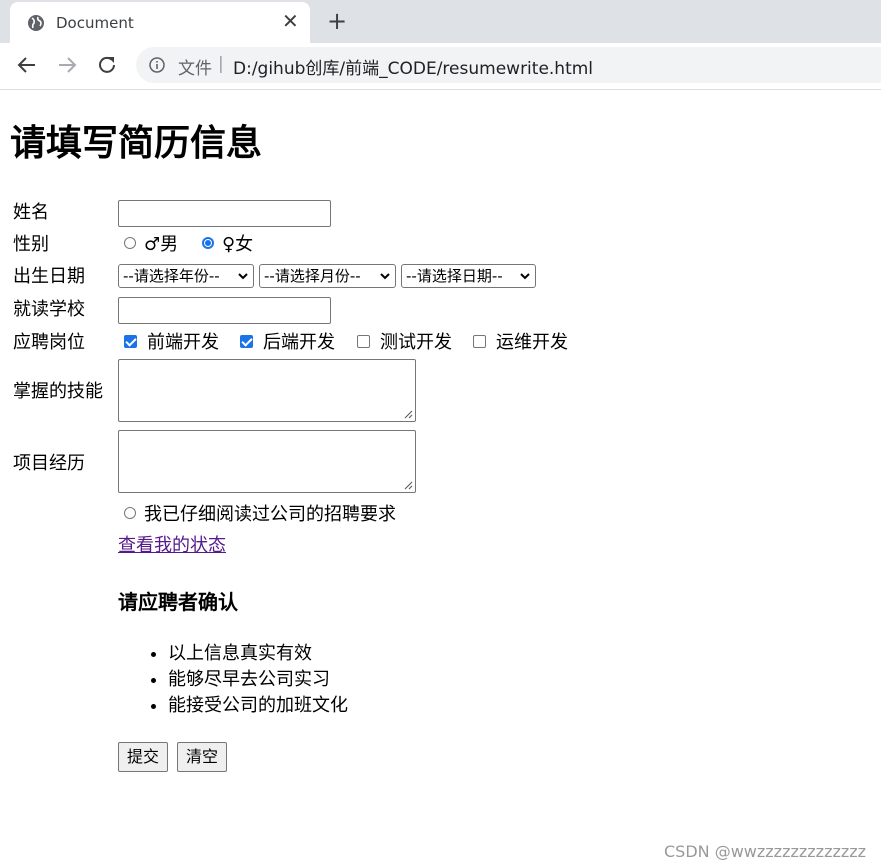 This screenshot has height=868, width=881. Describe the element at coordinates (171, 276) in the screenshot. I see `birth-year-value: --请选择年份--` at that location.